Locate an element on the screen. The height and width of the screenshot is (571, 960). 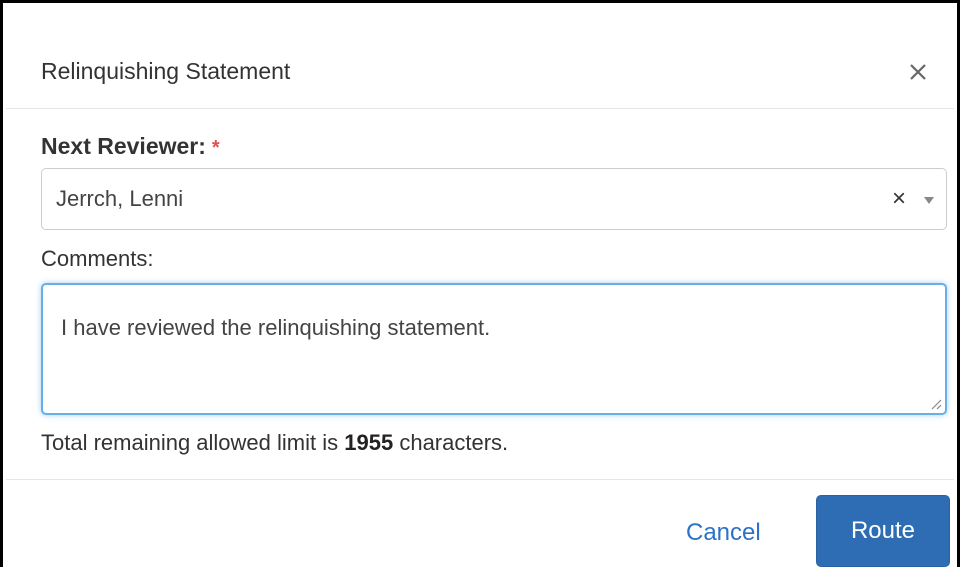
comments-label: Comments: is located at coordinates (97, 258).